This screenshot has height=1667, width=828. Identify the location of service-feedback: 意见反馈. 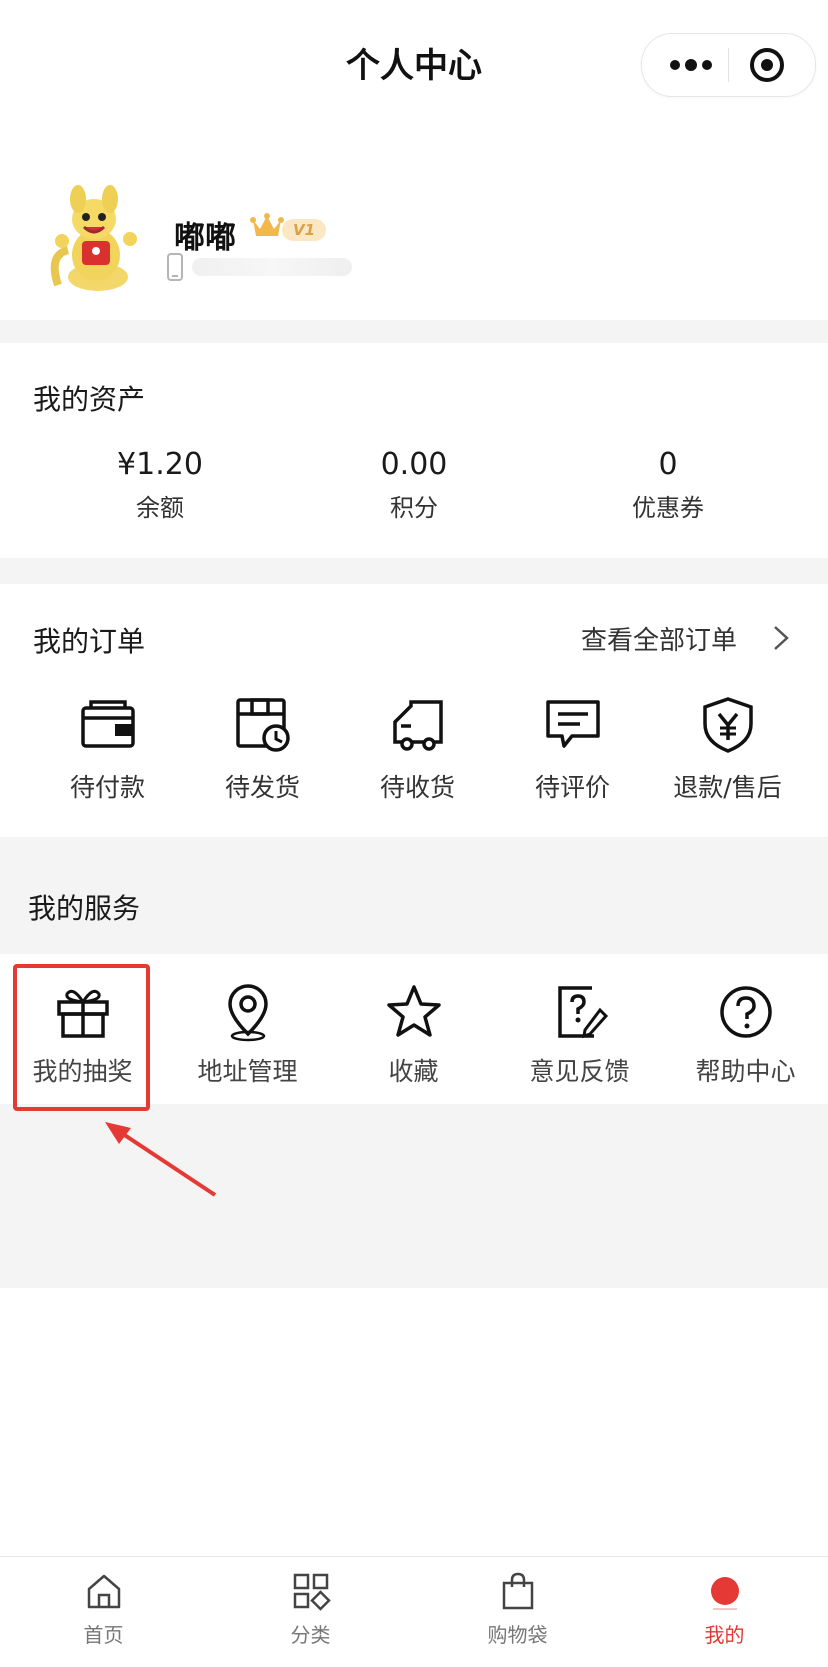
(579, 1035).